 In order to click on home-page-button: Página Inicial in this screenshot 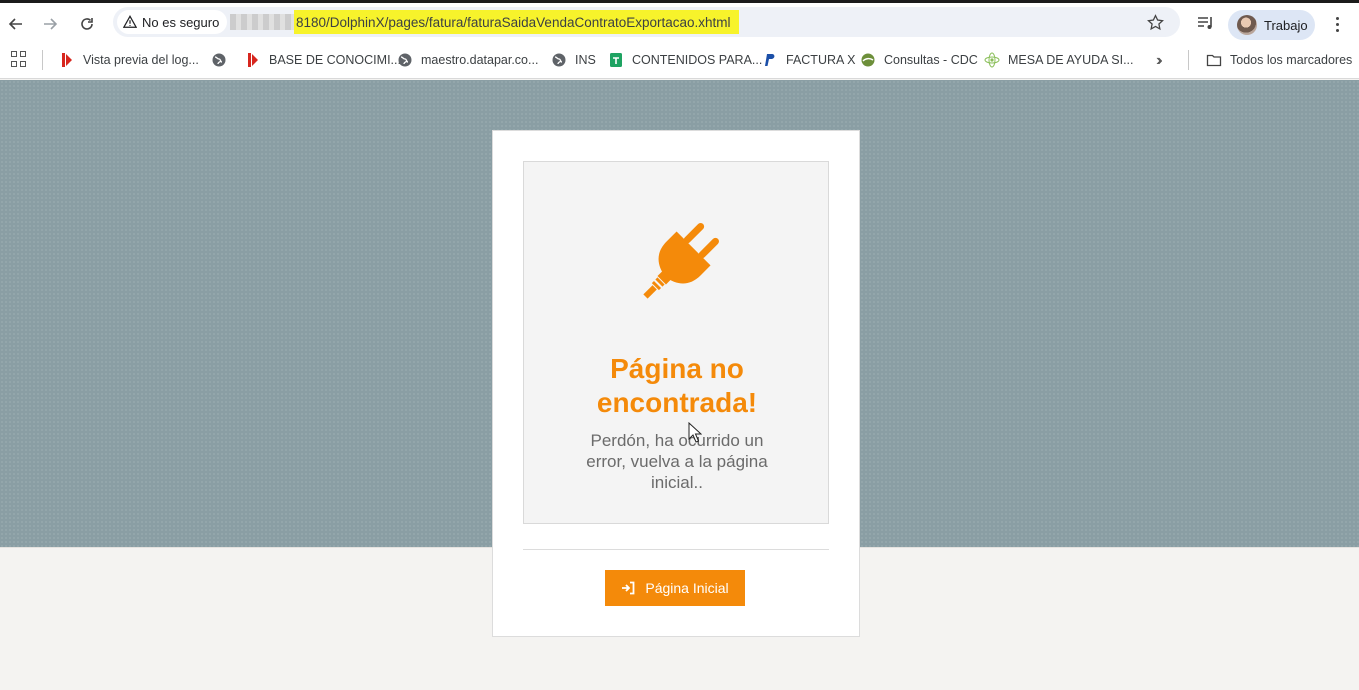, I will do `click(675, 588)`.